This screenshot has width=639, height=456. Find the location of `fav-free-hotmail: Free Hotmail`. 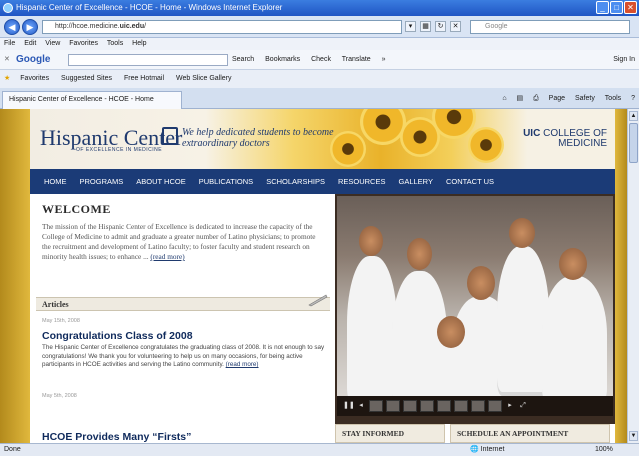

fav-free-hotmail: Free Hotmail is located at coordinates (144, 78).